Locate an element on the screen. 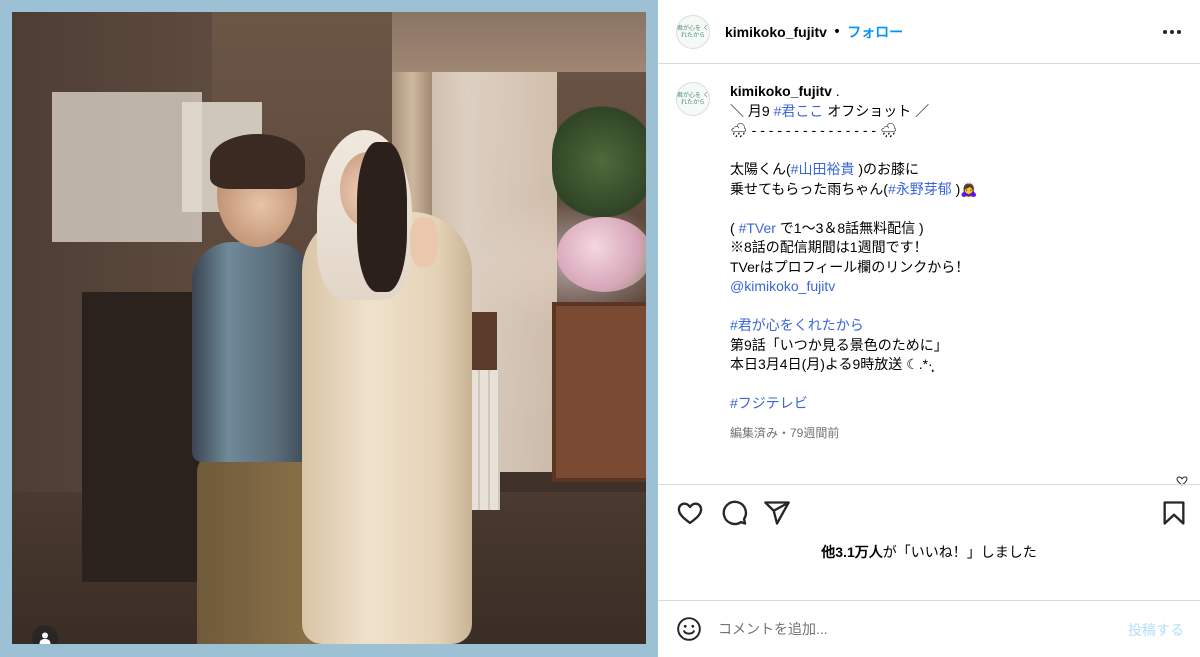 This screenshot has width=1200, height=657. caption-line-text: ※8話の配信期間は1週間です！ is located at coordinates (829, 247).